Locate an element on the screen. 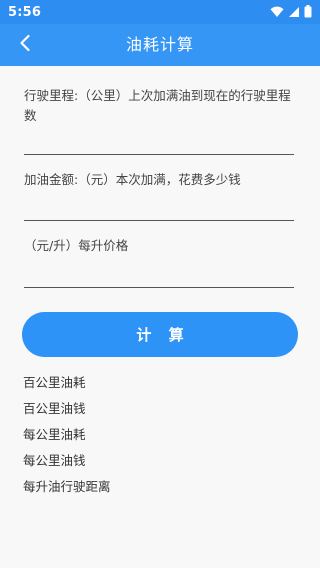 The width and height of the screenshot is (320, 568). result-per-100km-cost: 百公里油钱 is located at coordinates (54, 408).